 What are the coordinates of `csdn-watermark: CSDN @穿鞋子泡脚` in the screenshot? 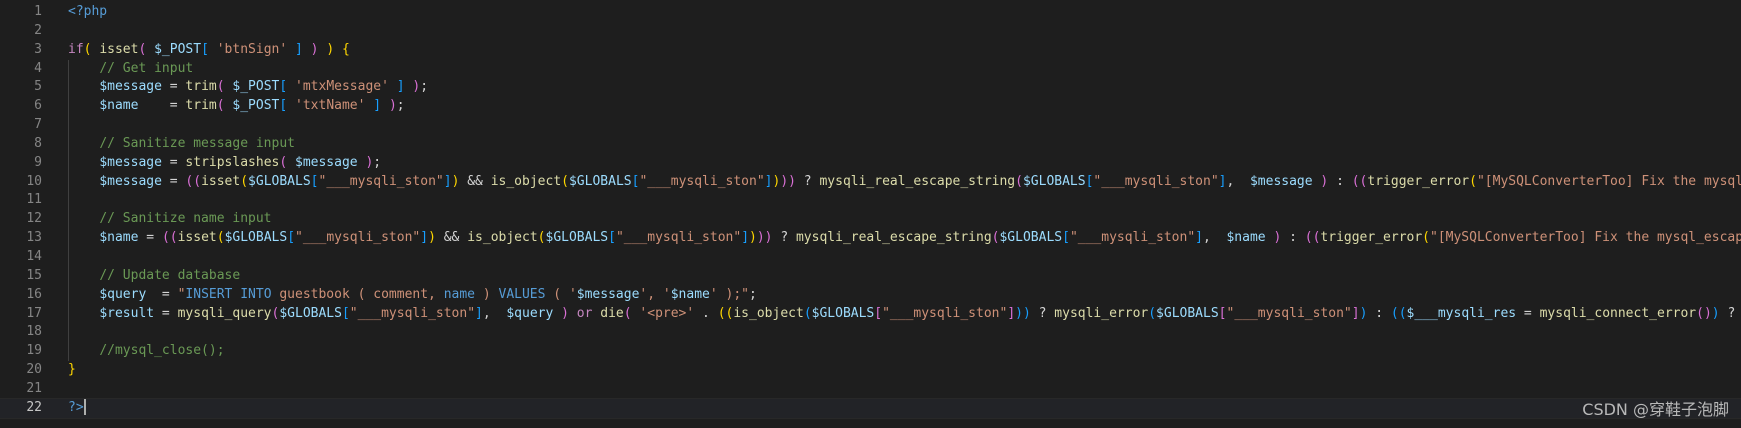 It's located at (1655, 409).